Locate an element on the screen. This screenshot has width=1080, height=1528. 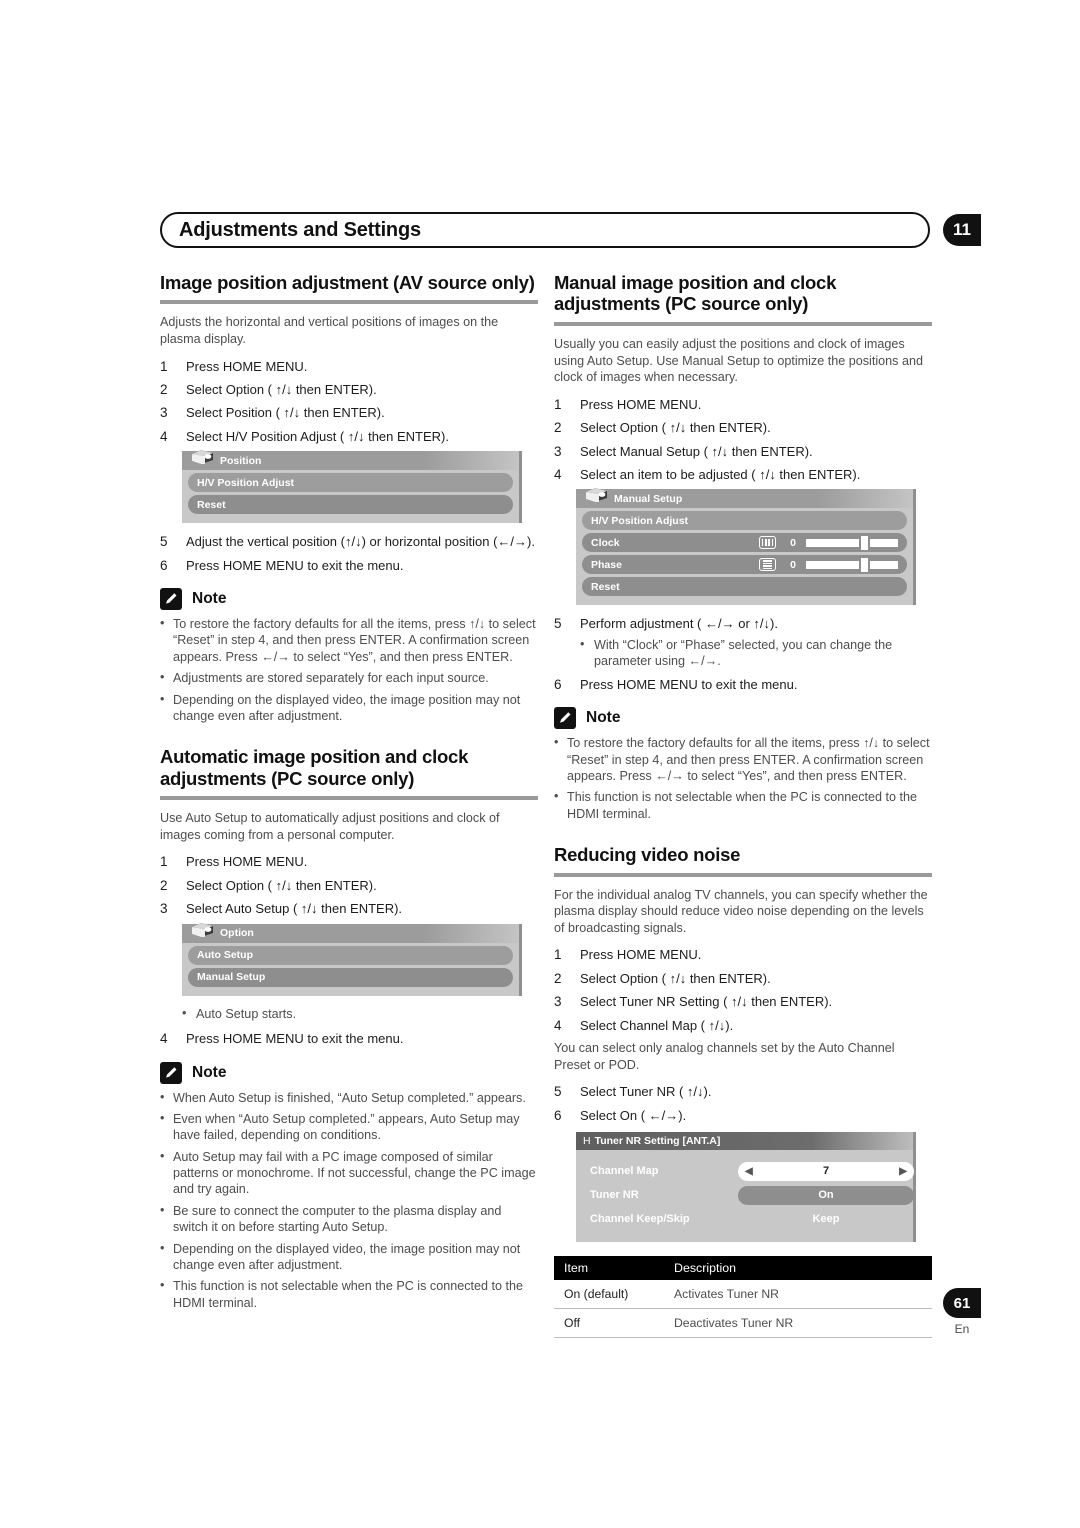
osd-row-slider: Phase 0 is located at coordinates (744, 565).